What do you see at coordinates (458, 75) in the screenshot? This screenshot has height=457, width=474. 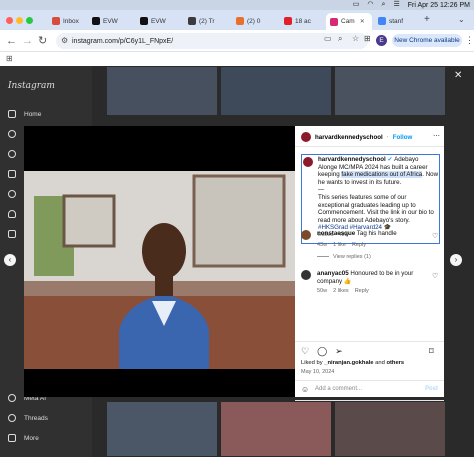 I see `close-modal-icon: ✕` at bounding box center [458, 75].